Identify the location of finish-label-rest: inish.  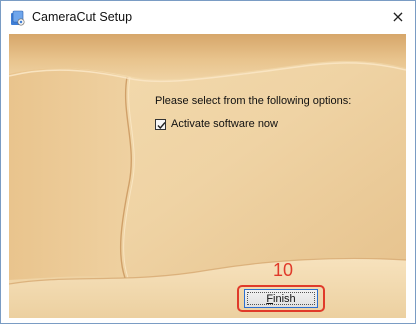
(284, 298).